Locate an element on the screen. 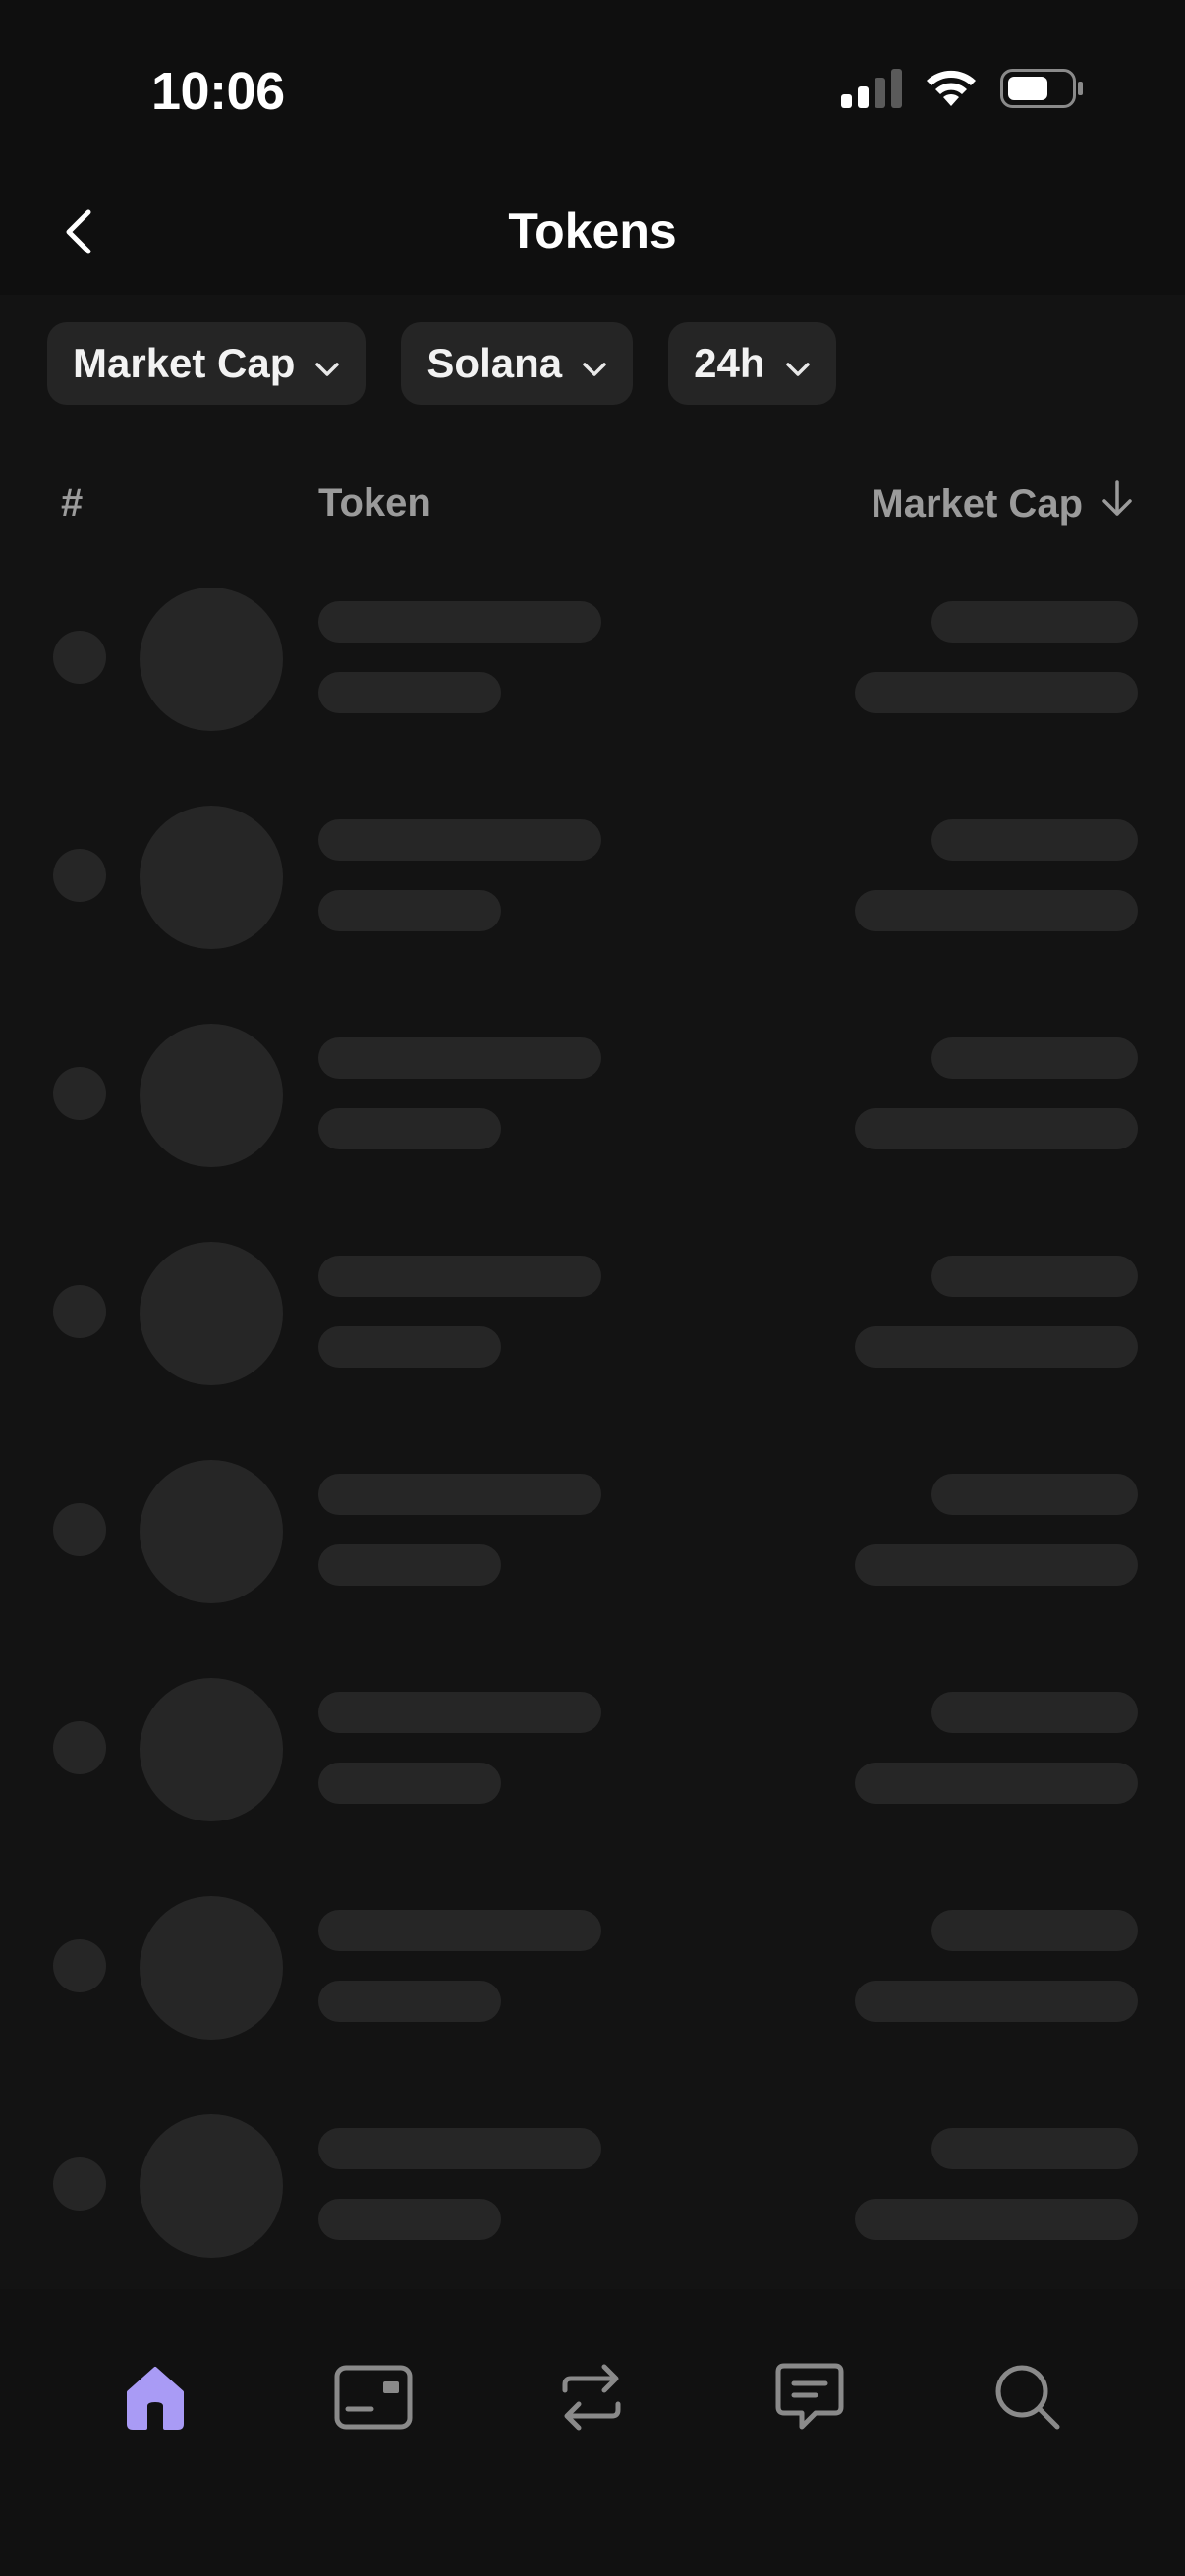 This screenshot has width=1185, height=2576. market-cap-sort-header: Market Cap is located at coordinates (1003, 504).